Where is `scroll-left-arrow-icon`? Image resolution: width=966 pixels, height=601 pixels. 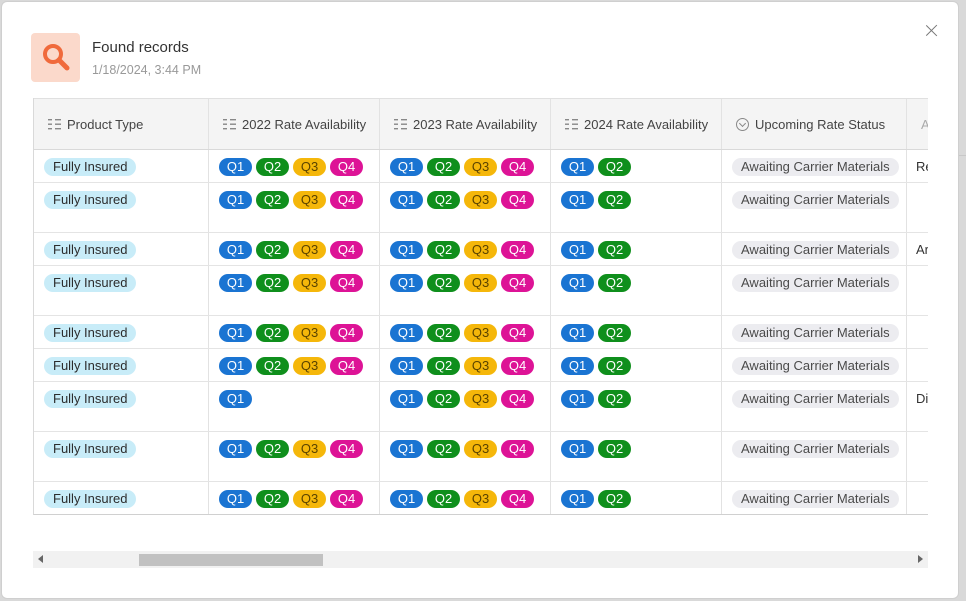 scroll-left-arrow-icon is located at coordinates (40, 559).